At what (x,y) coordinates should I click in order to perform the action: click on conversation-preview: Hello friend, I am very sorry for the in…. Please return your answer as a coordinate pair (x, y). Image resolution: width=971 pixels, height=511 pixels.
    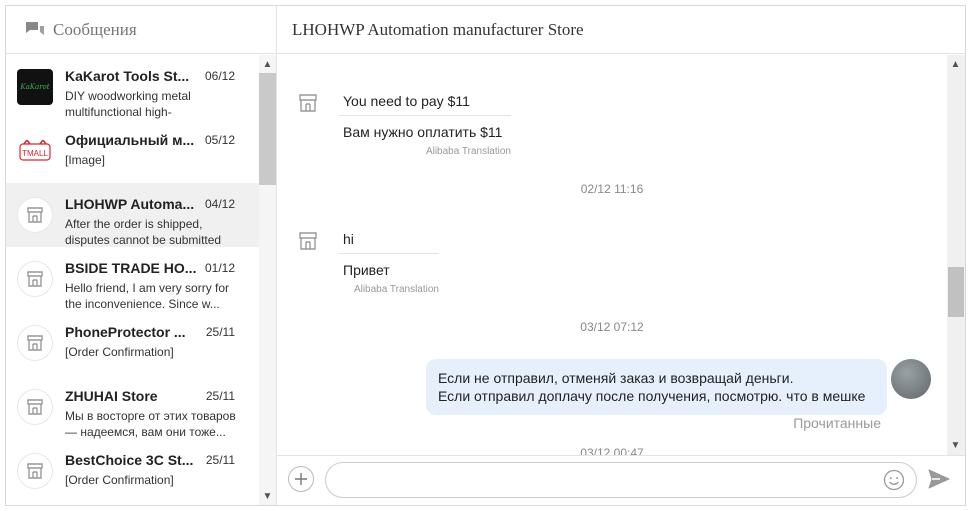
    Looking at the image, I should click on (147, 296).